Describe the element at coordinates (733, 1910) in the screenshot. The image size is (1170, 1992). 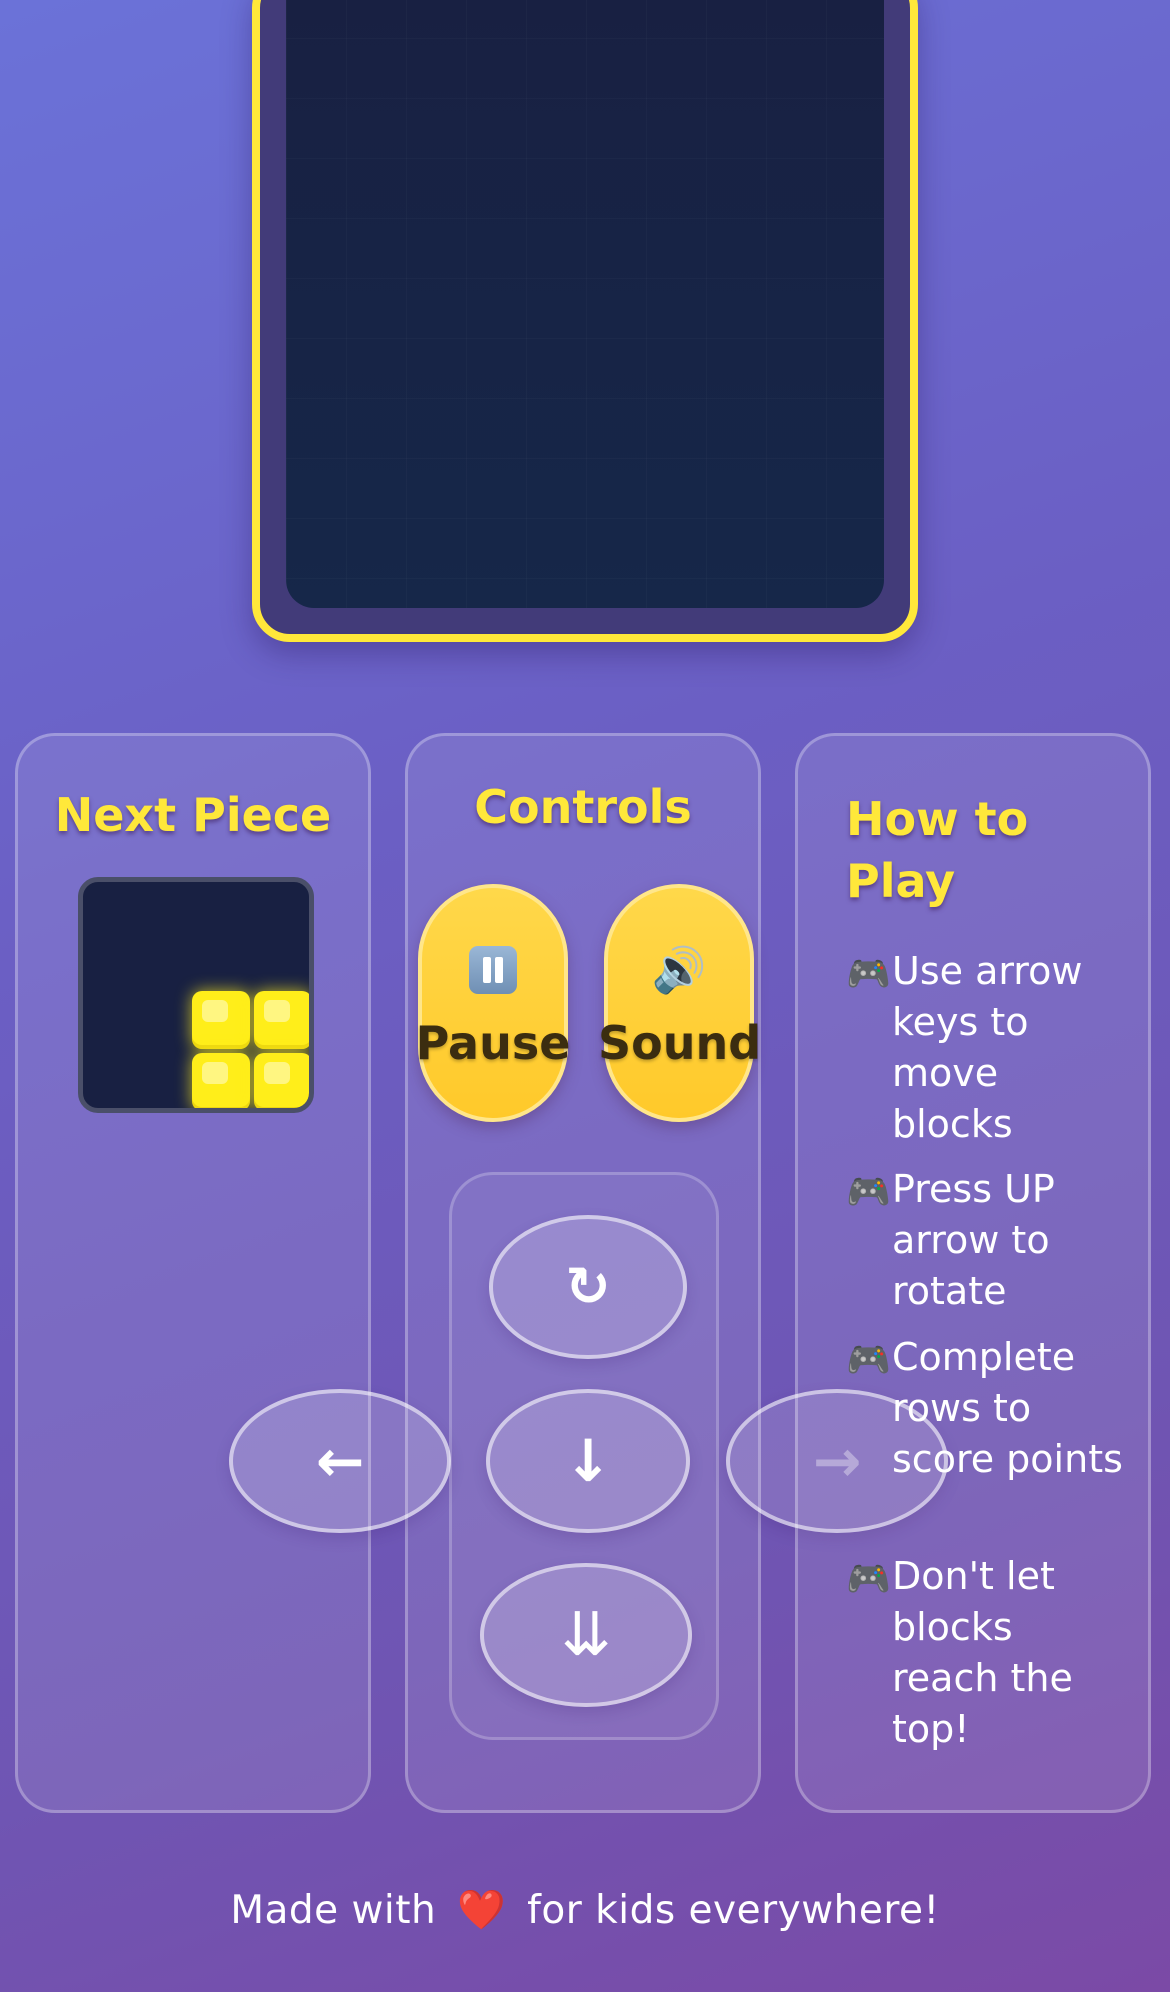
I see `footer-text-after: for kids everywhere!` at that location.